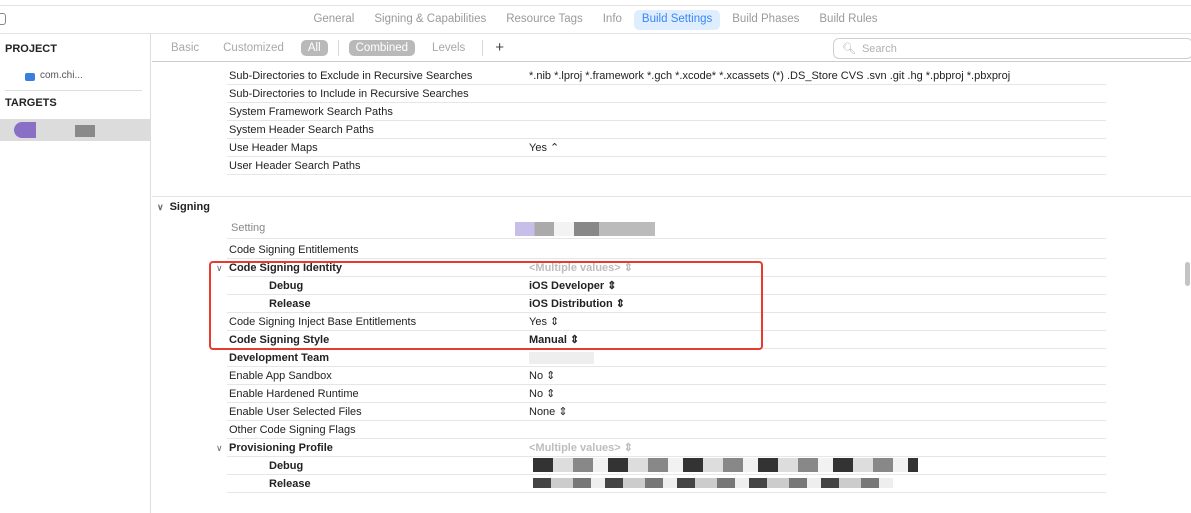  What do you see at coordinates (281, 448) in the screenshot?
I see `setting-name: Provisioning Profile` at bounding box center [281, 448].